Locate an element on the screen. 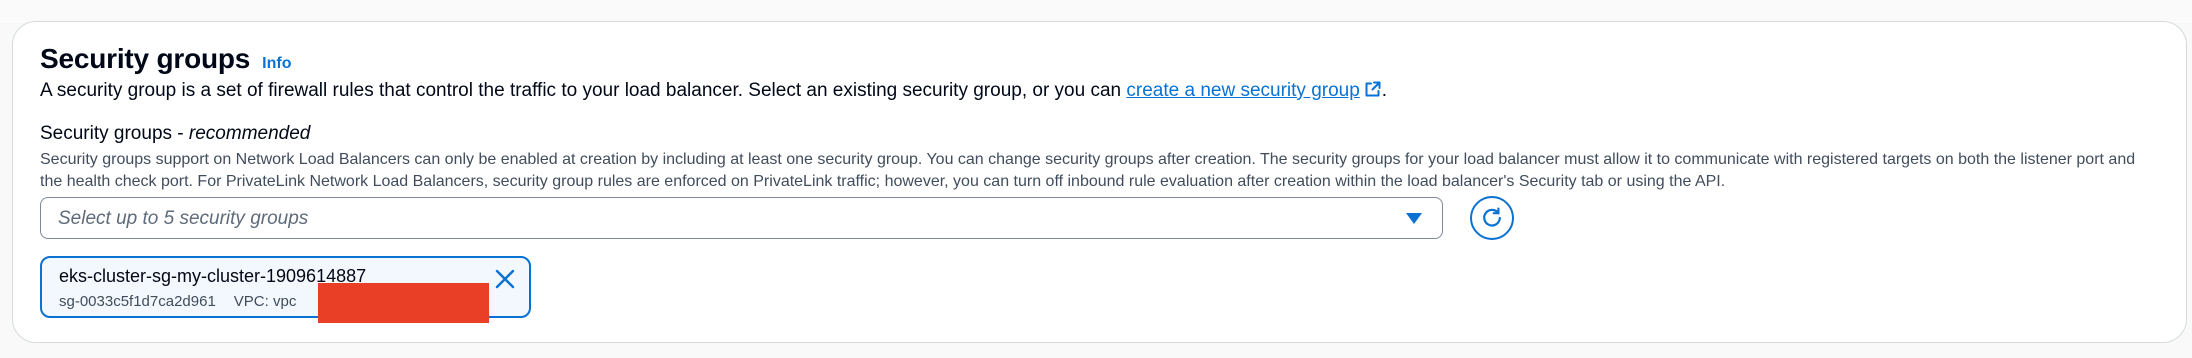  redaction-block is located at coordinates (403, 303).